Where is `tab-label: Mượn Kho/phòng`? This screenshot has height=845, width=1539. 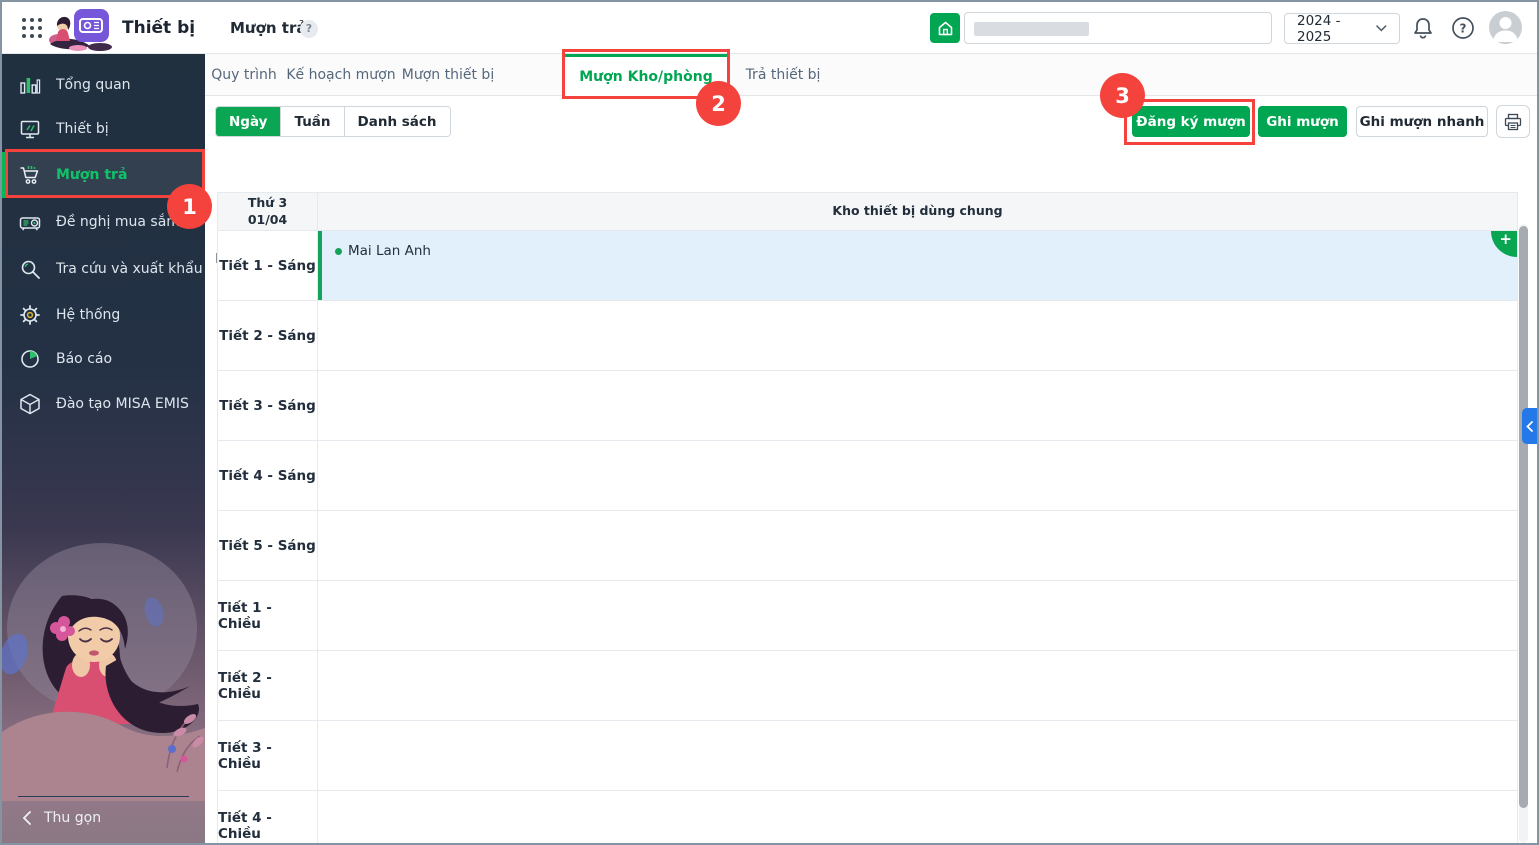 tab-label: Mượn Kho/phòng is located at coordinates (646, 76).